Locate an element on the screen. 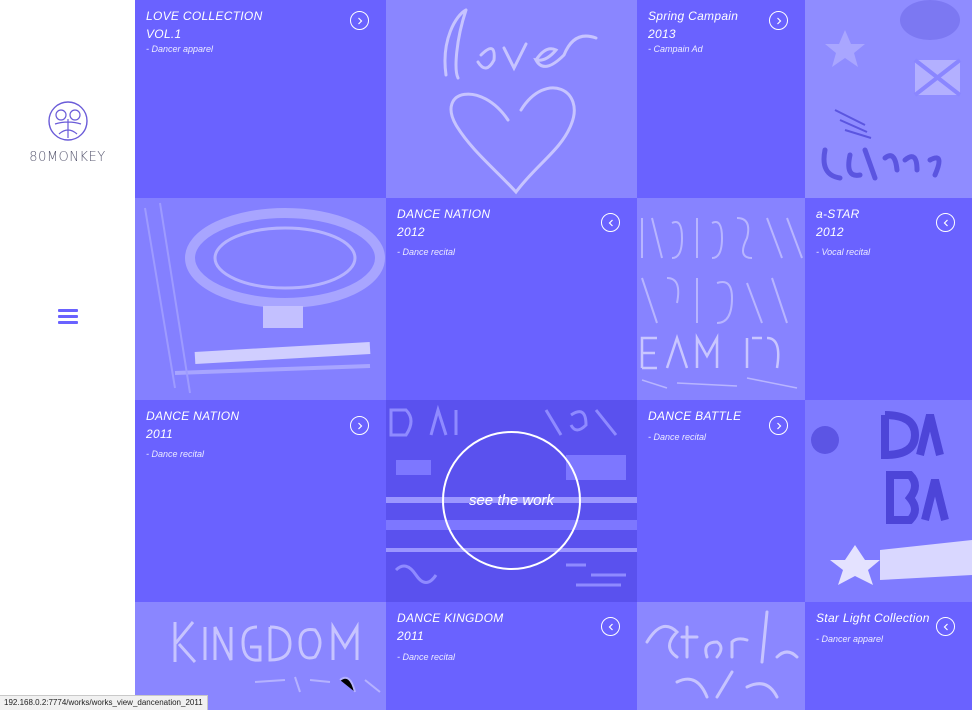  work-card-spring-campain: Spring Campain 2013 - Campain Ad is located at coordinates (721, 99).